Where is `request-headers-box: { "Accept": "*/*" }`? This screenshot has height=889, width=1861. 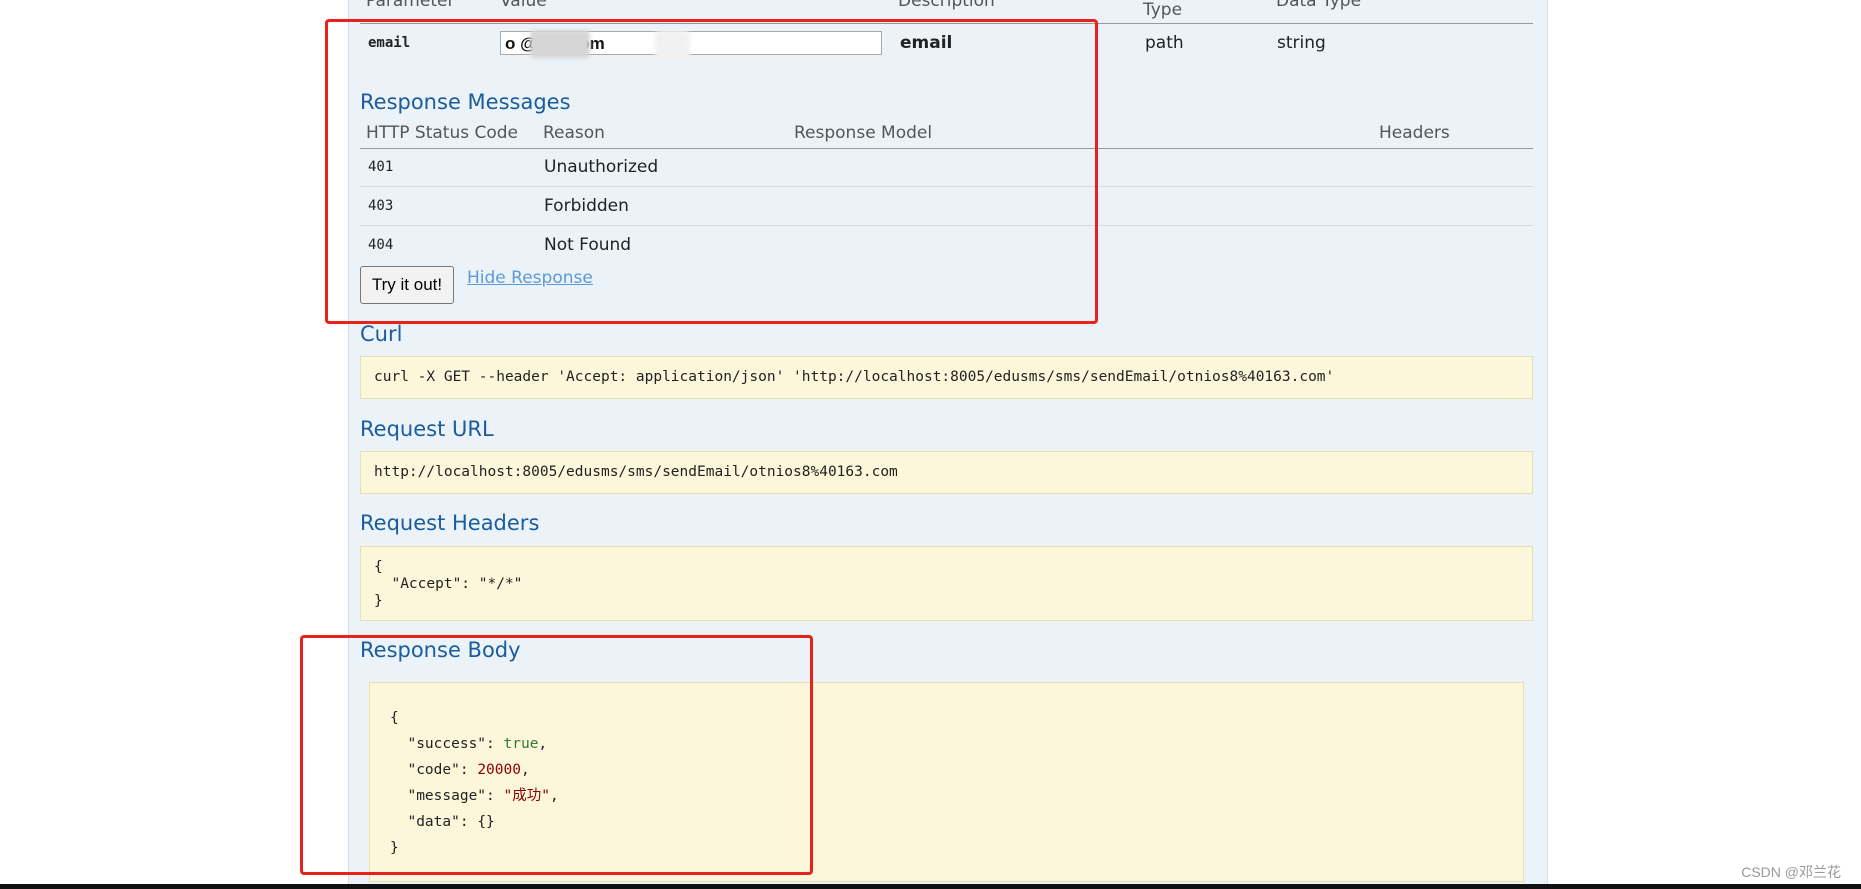 request-headers-box: { "Accept": "*/*" } is located at coordinates (946, 583).